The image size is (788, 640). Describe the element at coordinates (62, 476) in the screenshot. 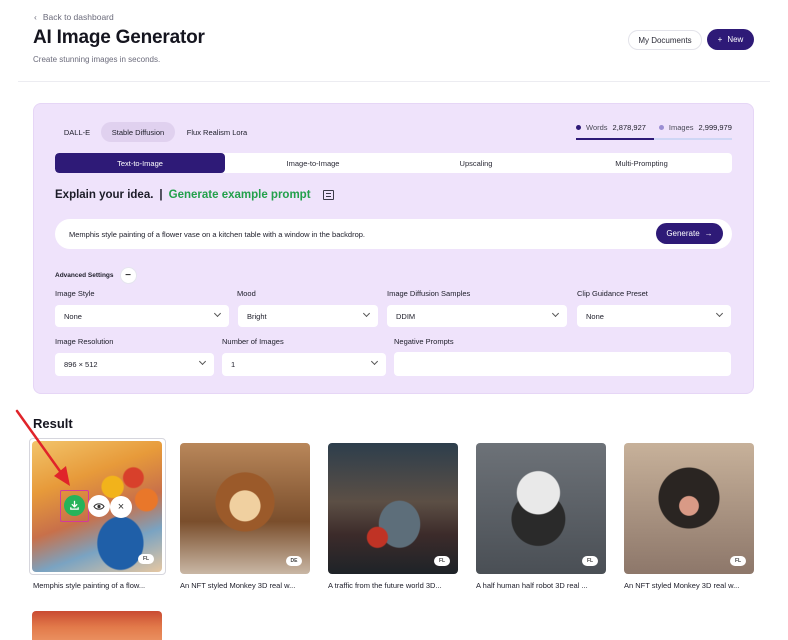

I see `annotation-arrow-head` at that location.